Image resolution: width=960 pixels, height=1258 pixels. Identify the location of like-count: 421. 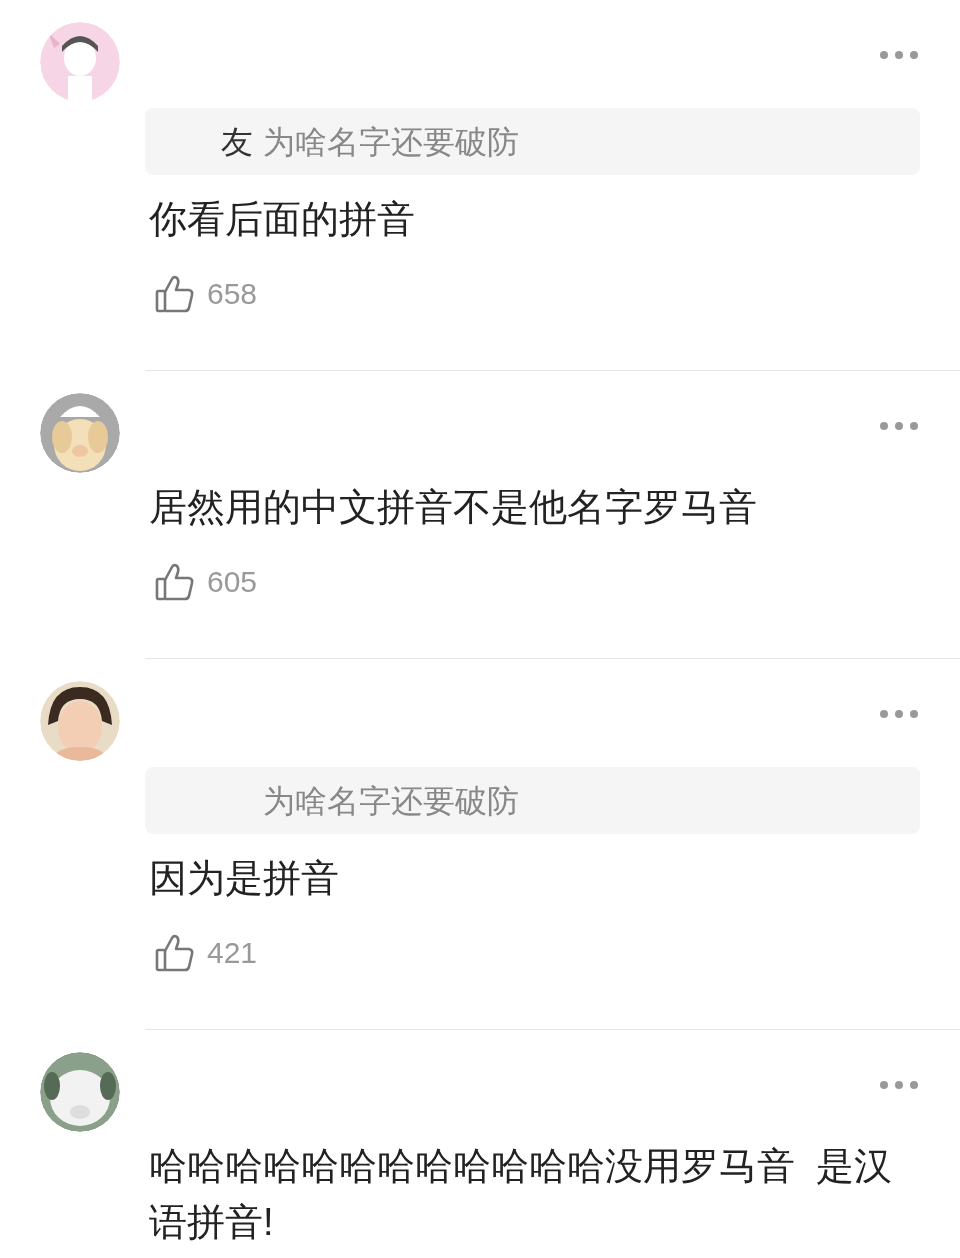
(232, 953).